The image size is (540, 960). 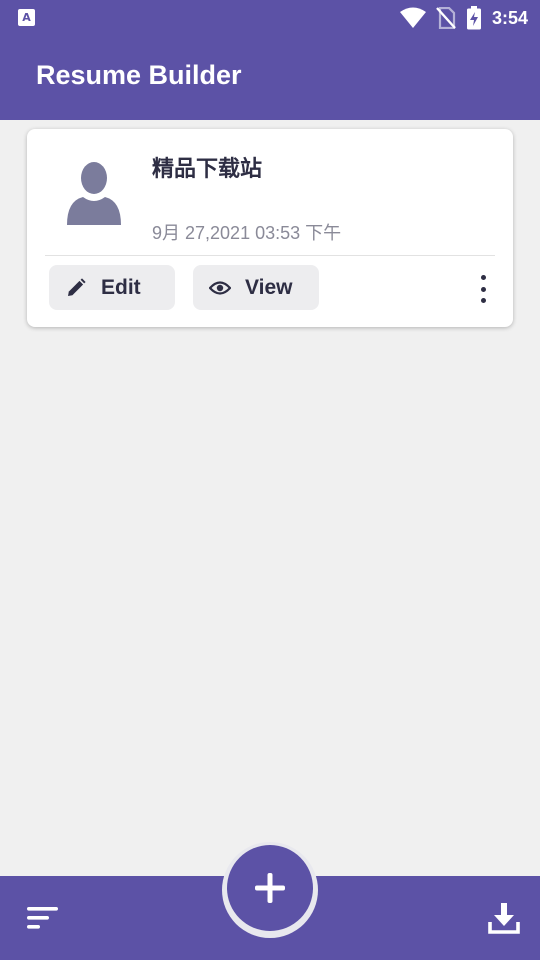 I want to click on pencil-icon, so click(x=76, y=288).